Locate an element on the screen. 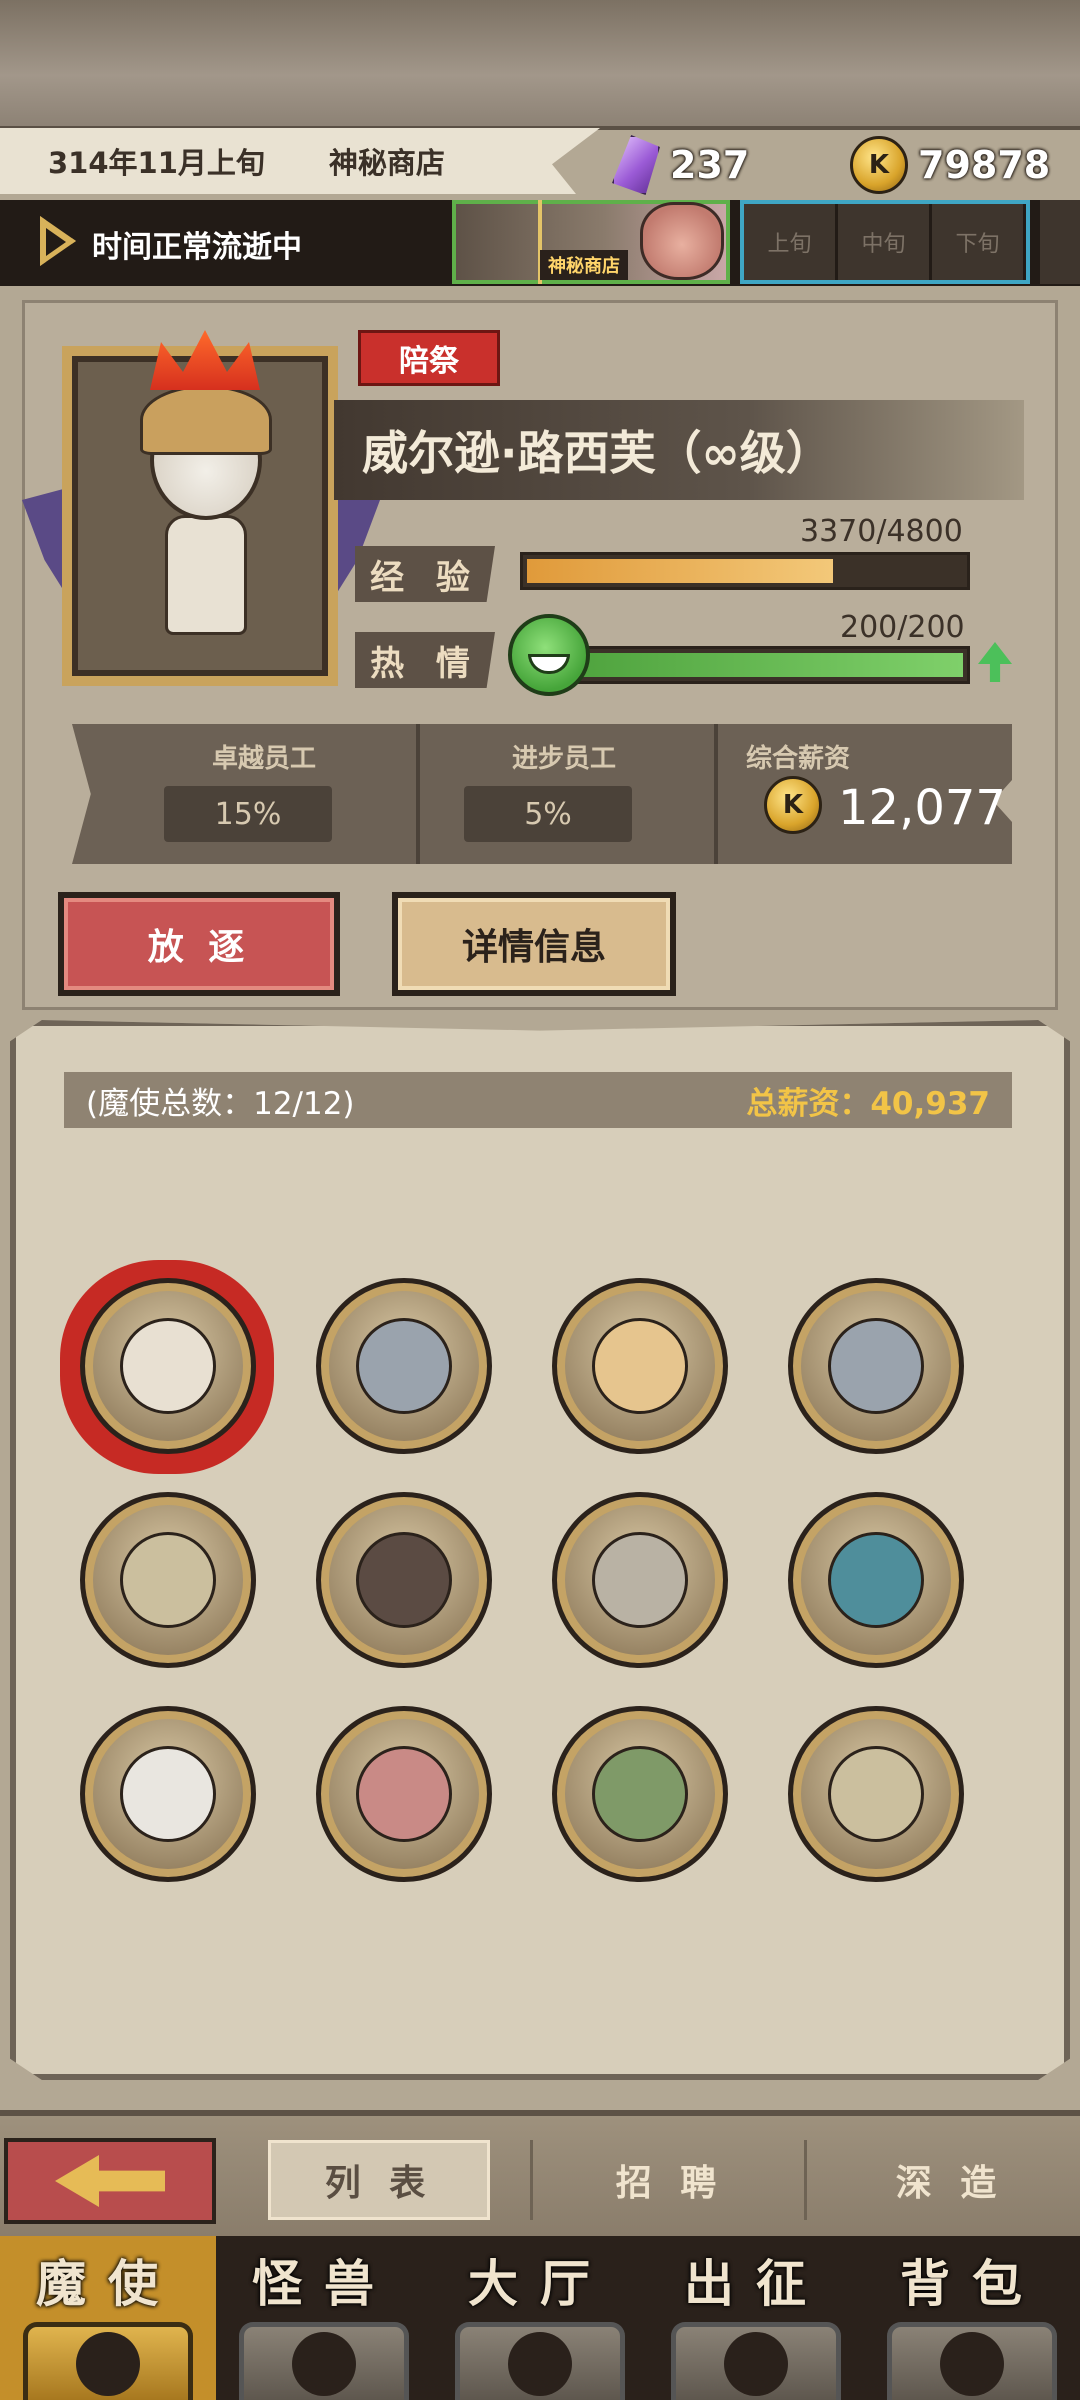 The width and height of the screenshot is (1080, 2400). character-name: 威尔逊·路西芙（∞级） is located at coordinates (679, 450).